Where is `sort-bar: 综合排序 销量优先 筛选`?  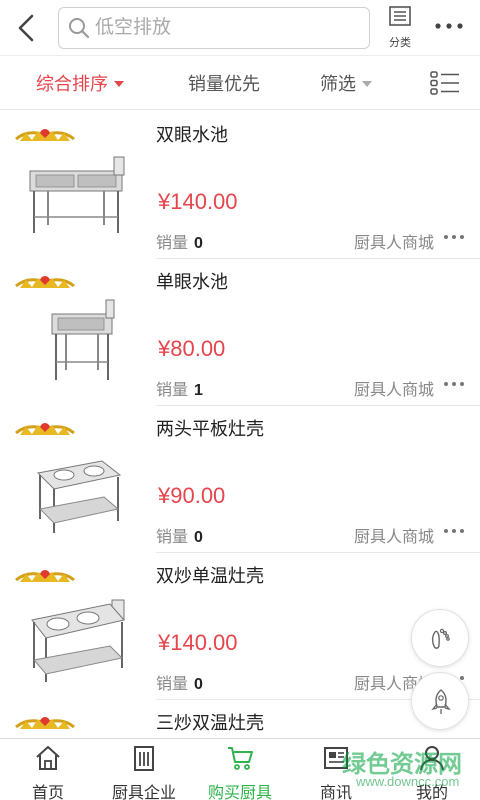
sort-bar: 综合排序 销量优先 筛选 is located at coordinates (240, 83).